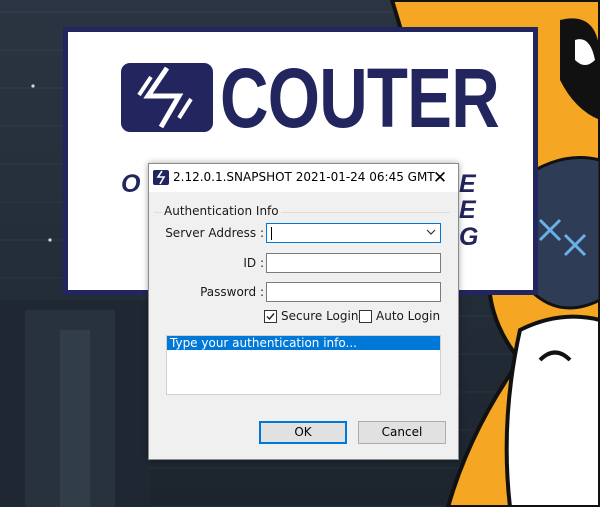 Image resolution: width=600 pixels, height=507 pixels. Describe the element at coordinates (303, 432) in the screenshot. I see `ok-button: OK` at that location.